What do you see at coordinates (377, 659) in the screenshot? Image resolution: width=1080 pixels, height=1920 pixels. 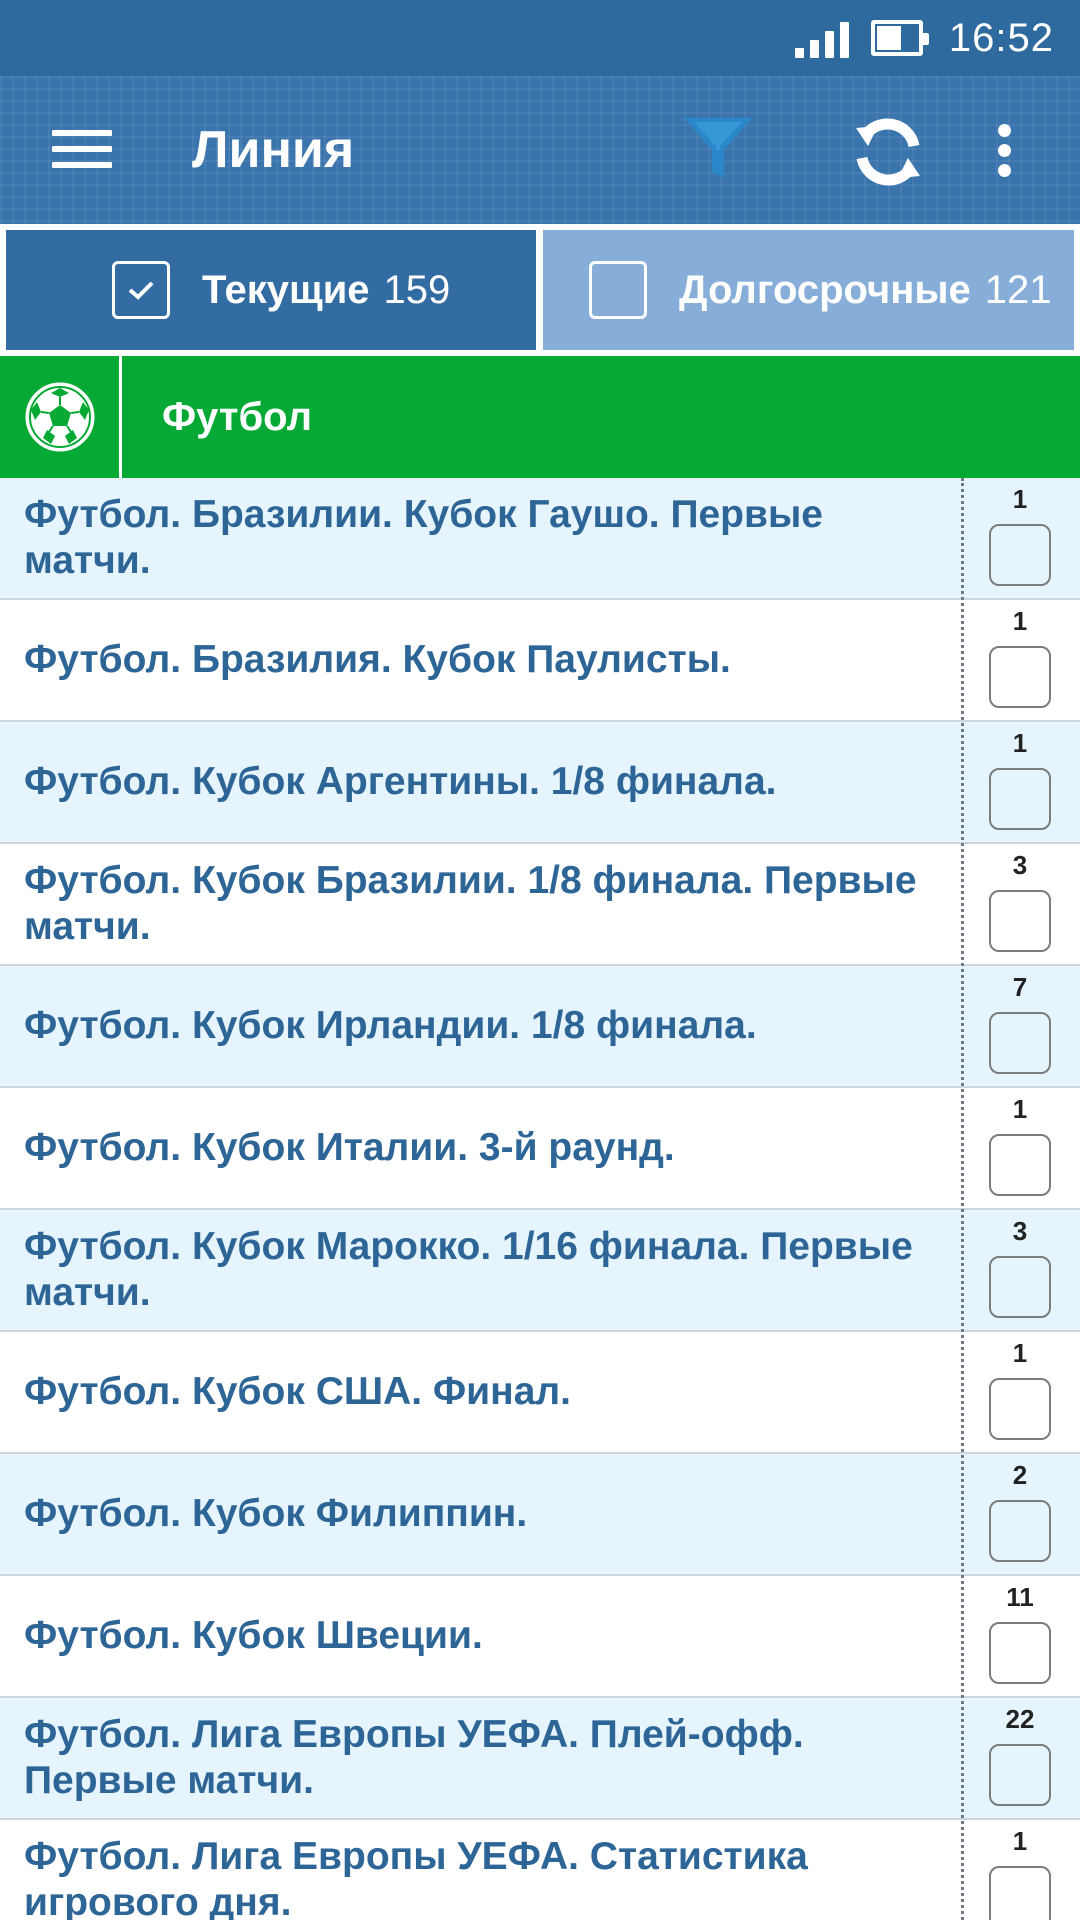 I see `league-name: Футбол. Бразилия. Кубок Паулисты.` at bounding box center [377, 659].